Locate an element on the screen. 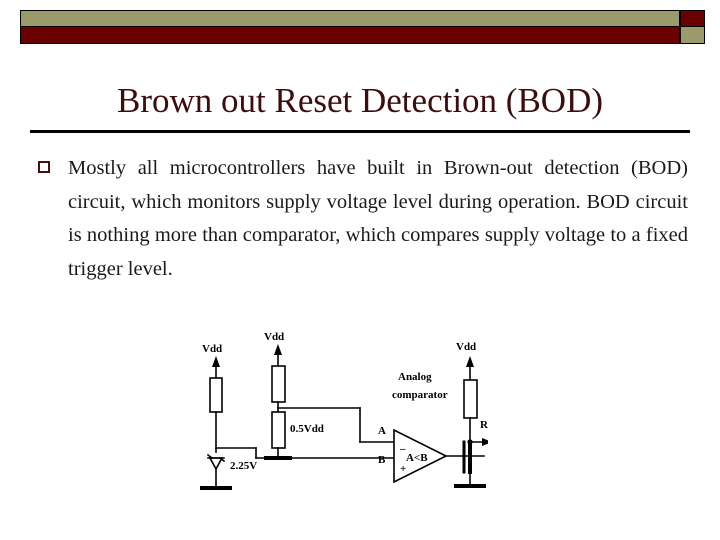 The height and width of the screenshot is (540, 720). right-vdd-arrowhead is located at coordinates (470, 361).